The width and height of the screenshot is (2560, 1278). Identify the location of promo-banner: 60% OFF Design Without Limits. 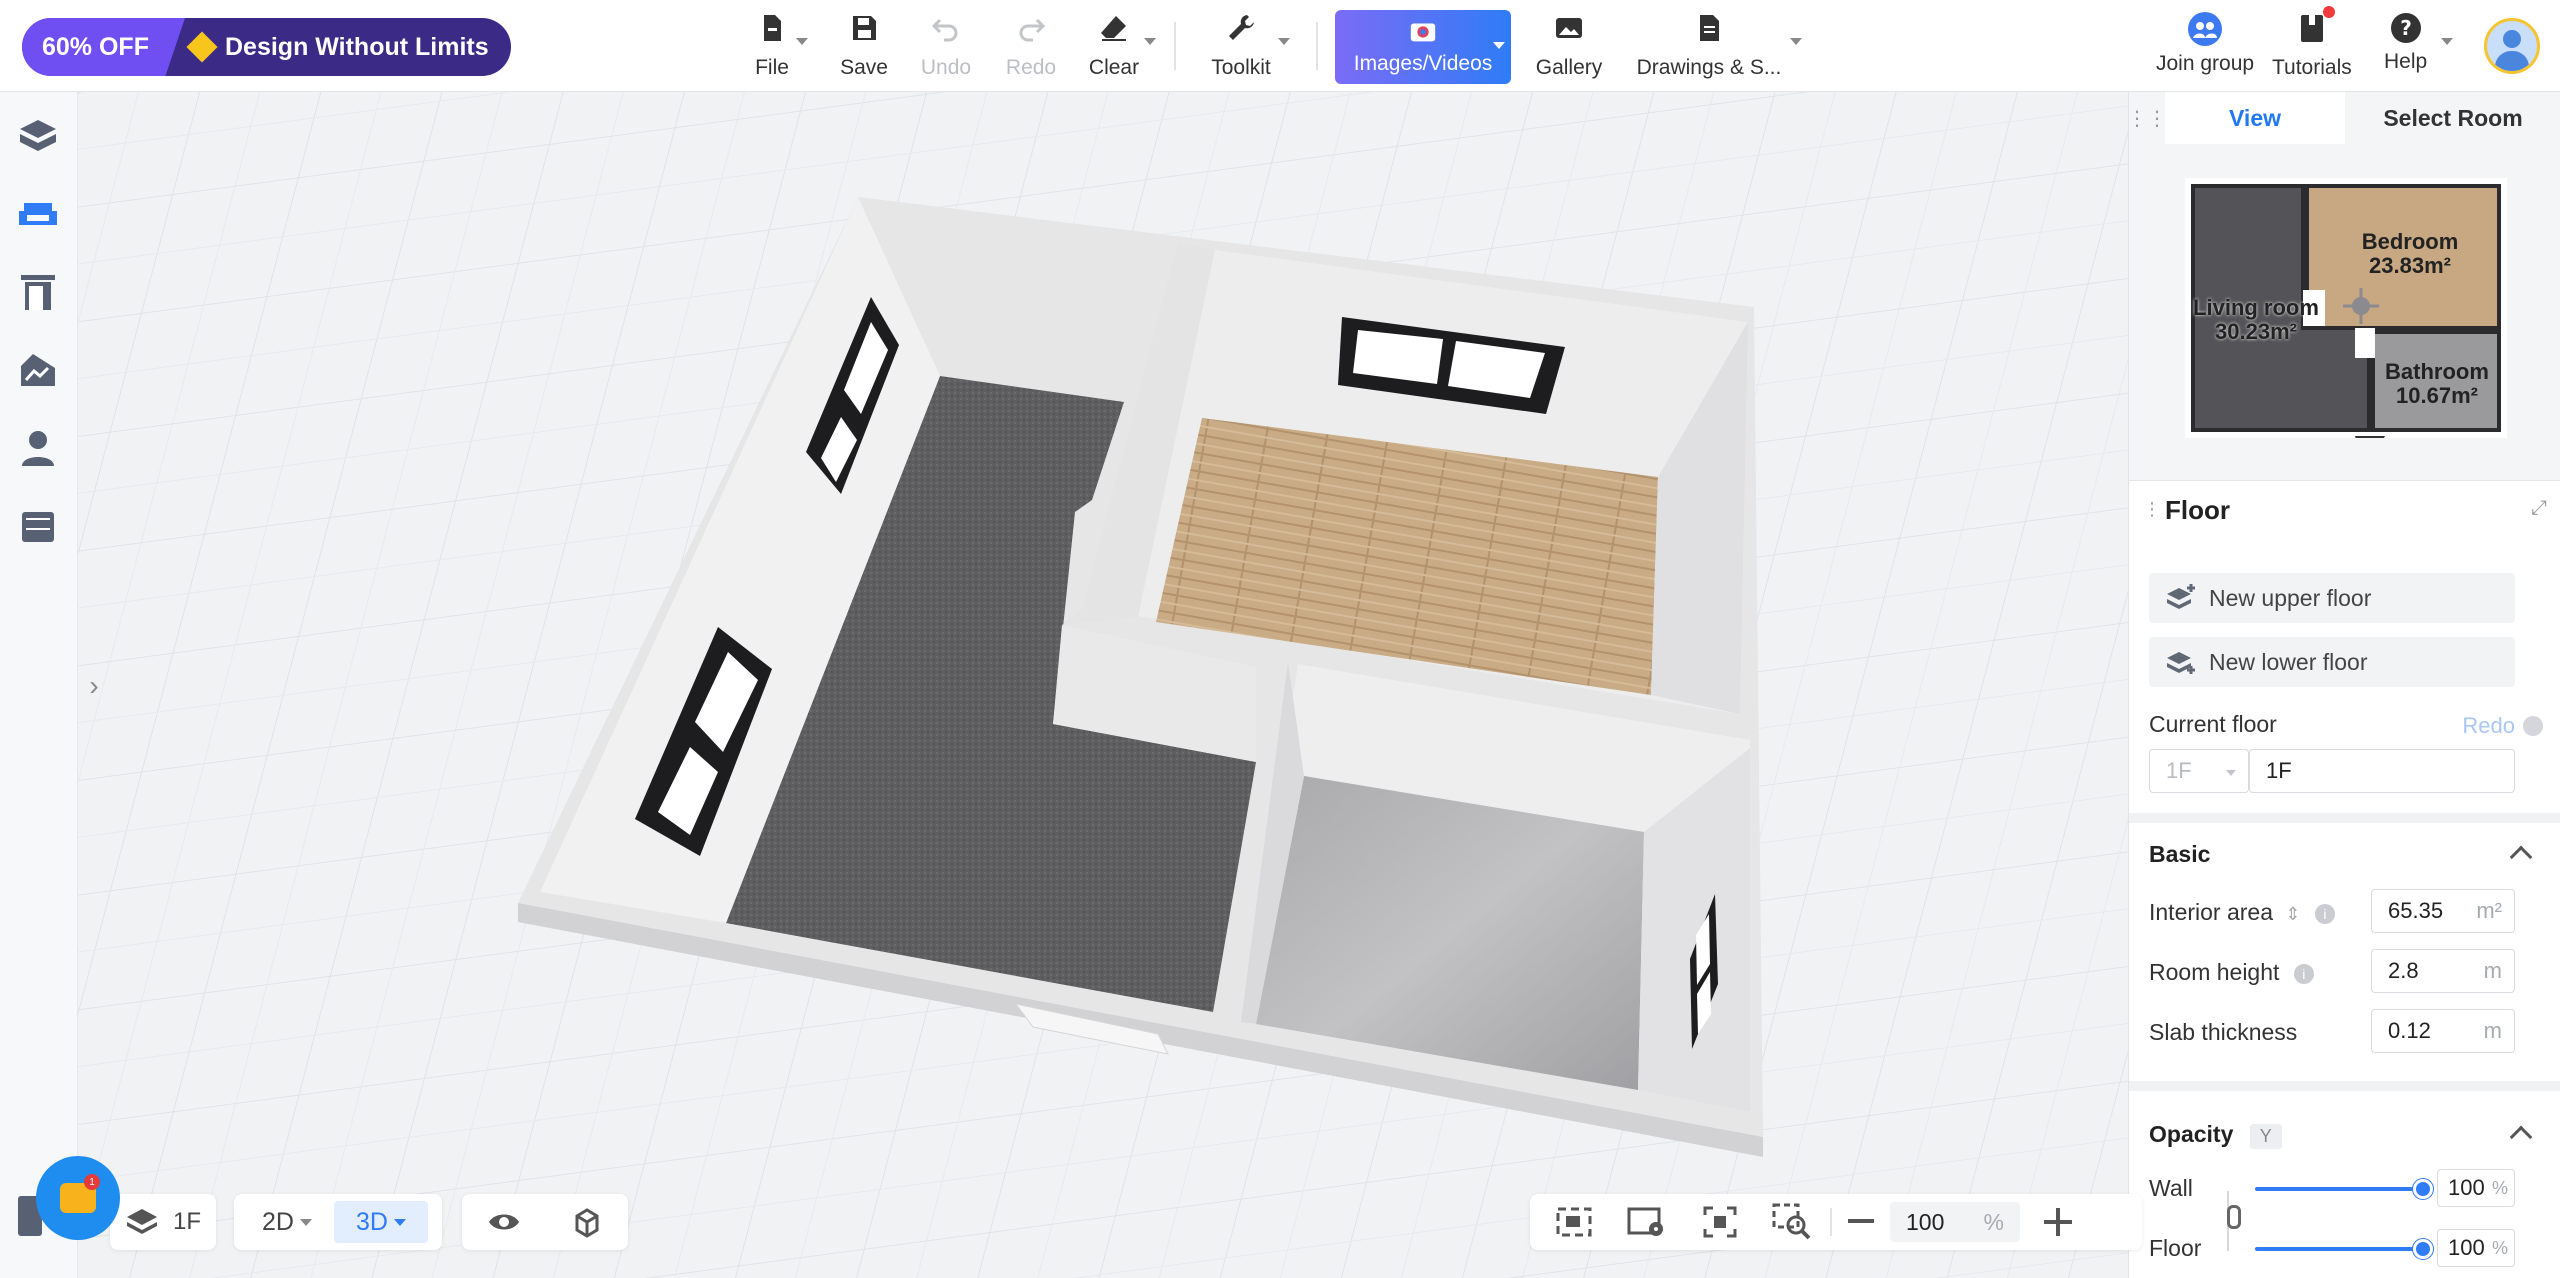
(266, 47).